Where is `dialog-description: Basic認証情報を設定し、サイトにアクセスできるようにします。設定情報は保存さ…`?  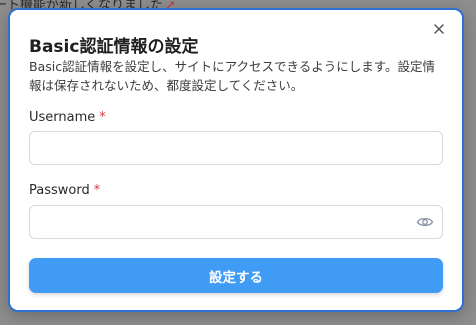
dialog-description: Basic認証情報を設定し、サイトにアクセスできるようにします。設定情報は保存さ… is located at coordinates (232, 76).